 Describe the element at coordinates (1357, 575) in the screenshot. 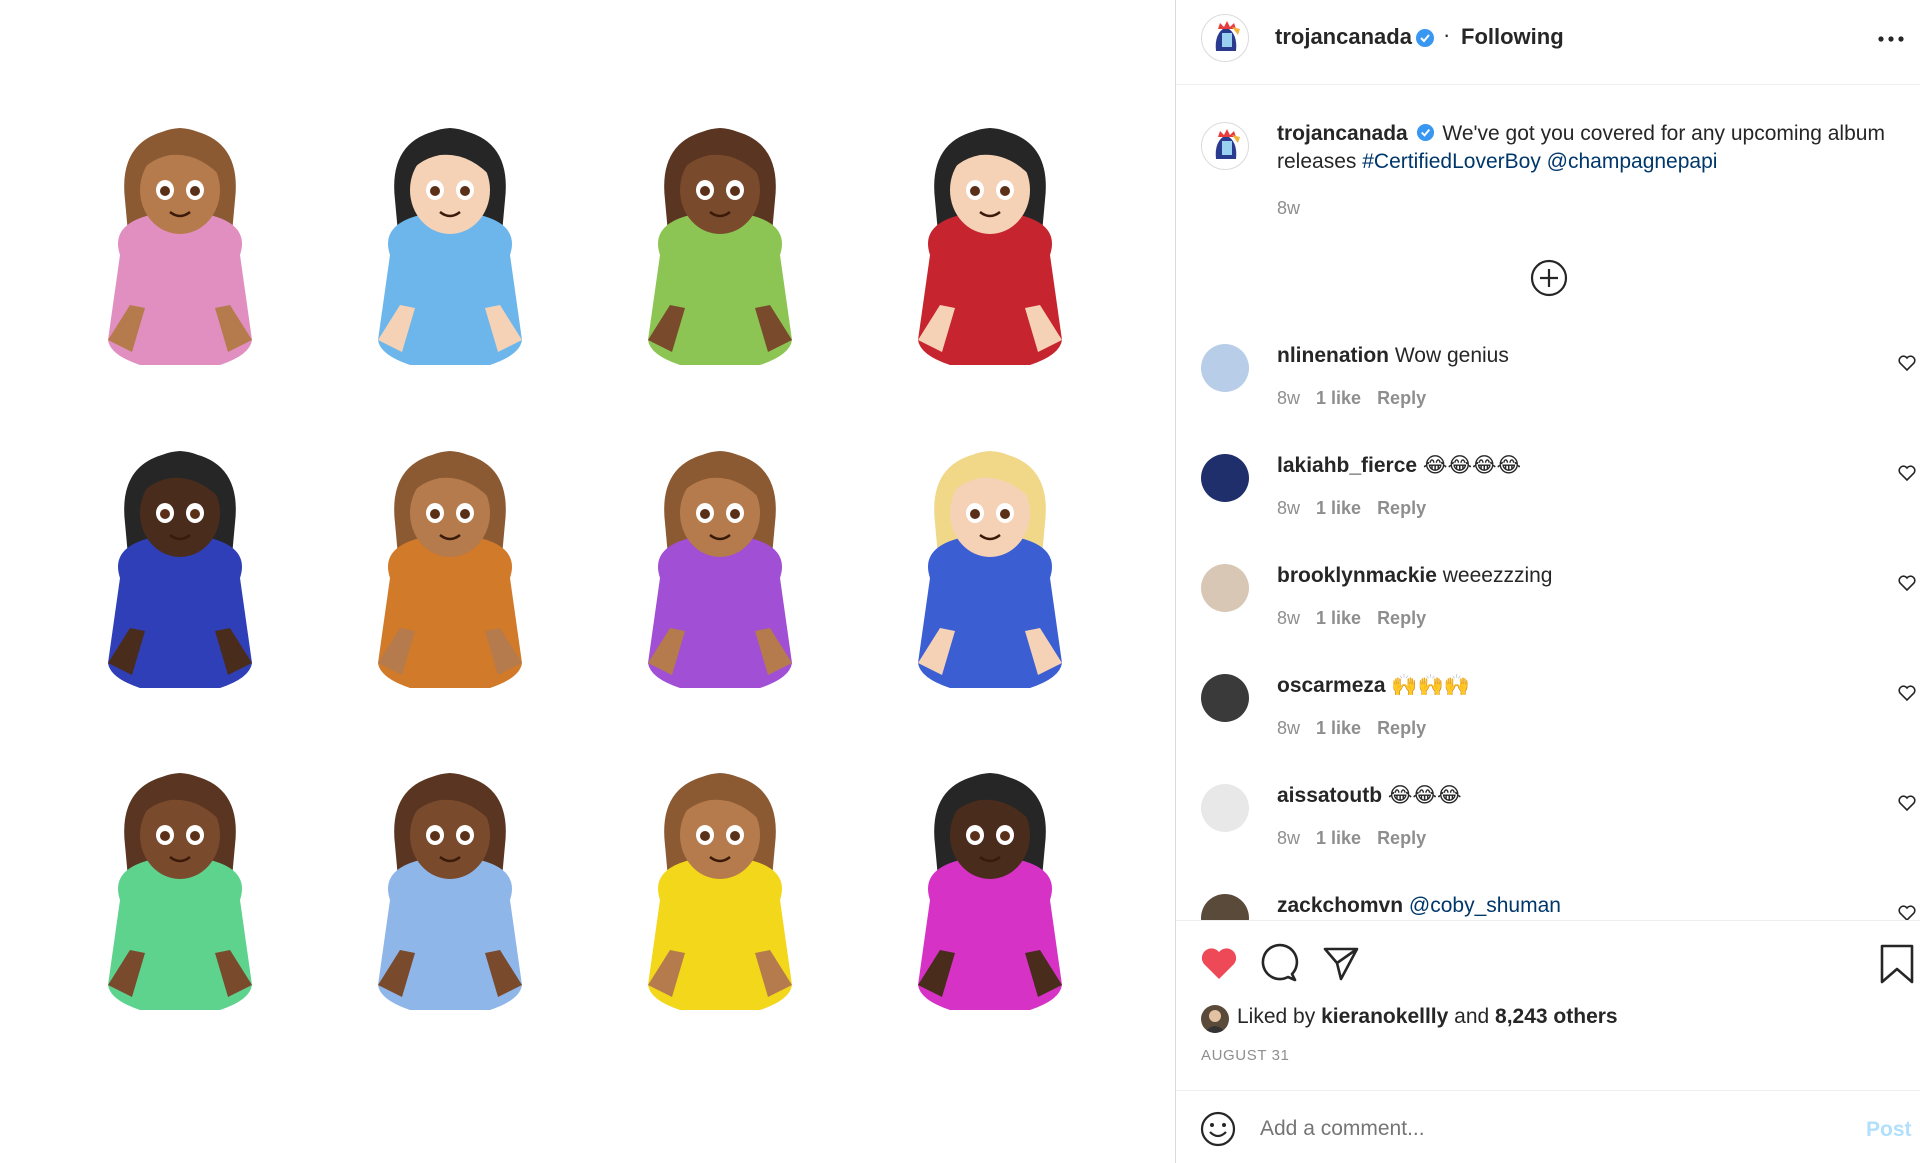

I see `commenter-username: brooklynmackie` at that location.